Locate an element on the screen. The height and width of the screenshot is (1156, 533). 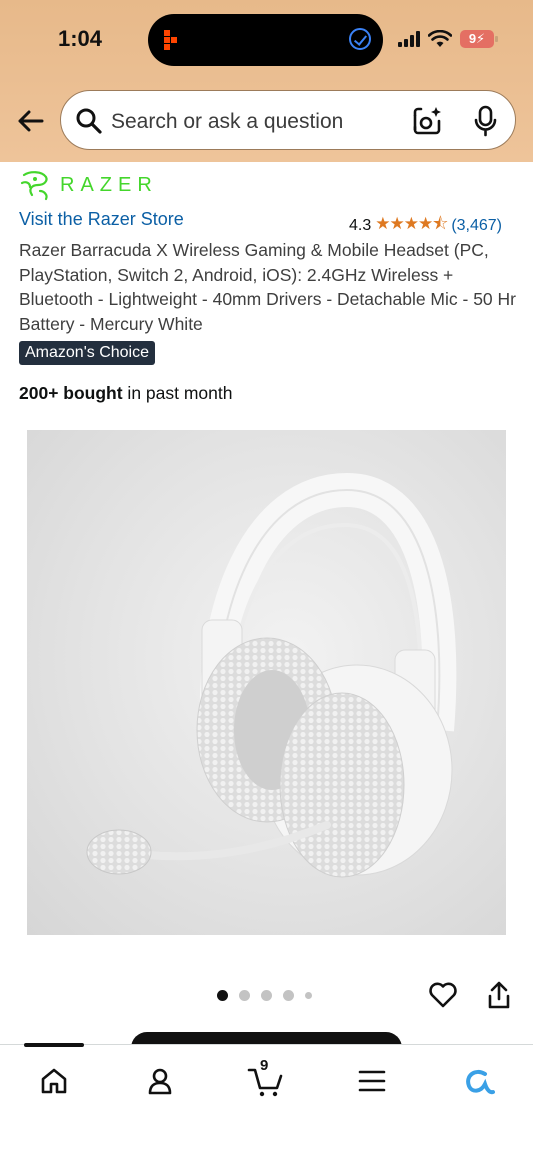
rating-summary: 4.3 ★★★★⯪ (3,467) is located at coordinates (425, 225).